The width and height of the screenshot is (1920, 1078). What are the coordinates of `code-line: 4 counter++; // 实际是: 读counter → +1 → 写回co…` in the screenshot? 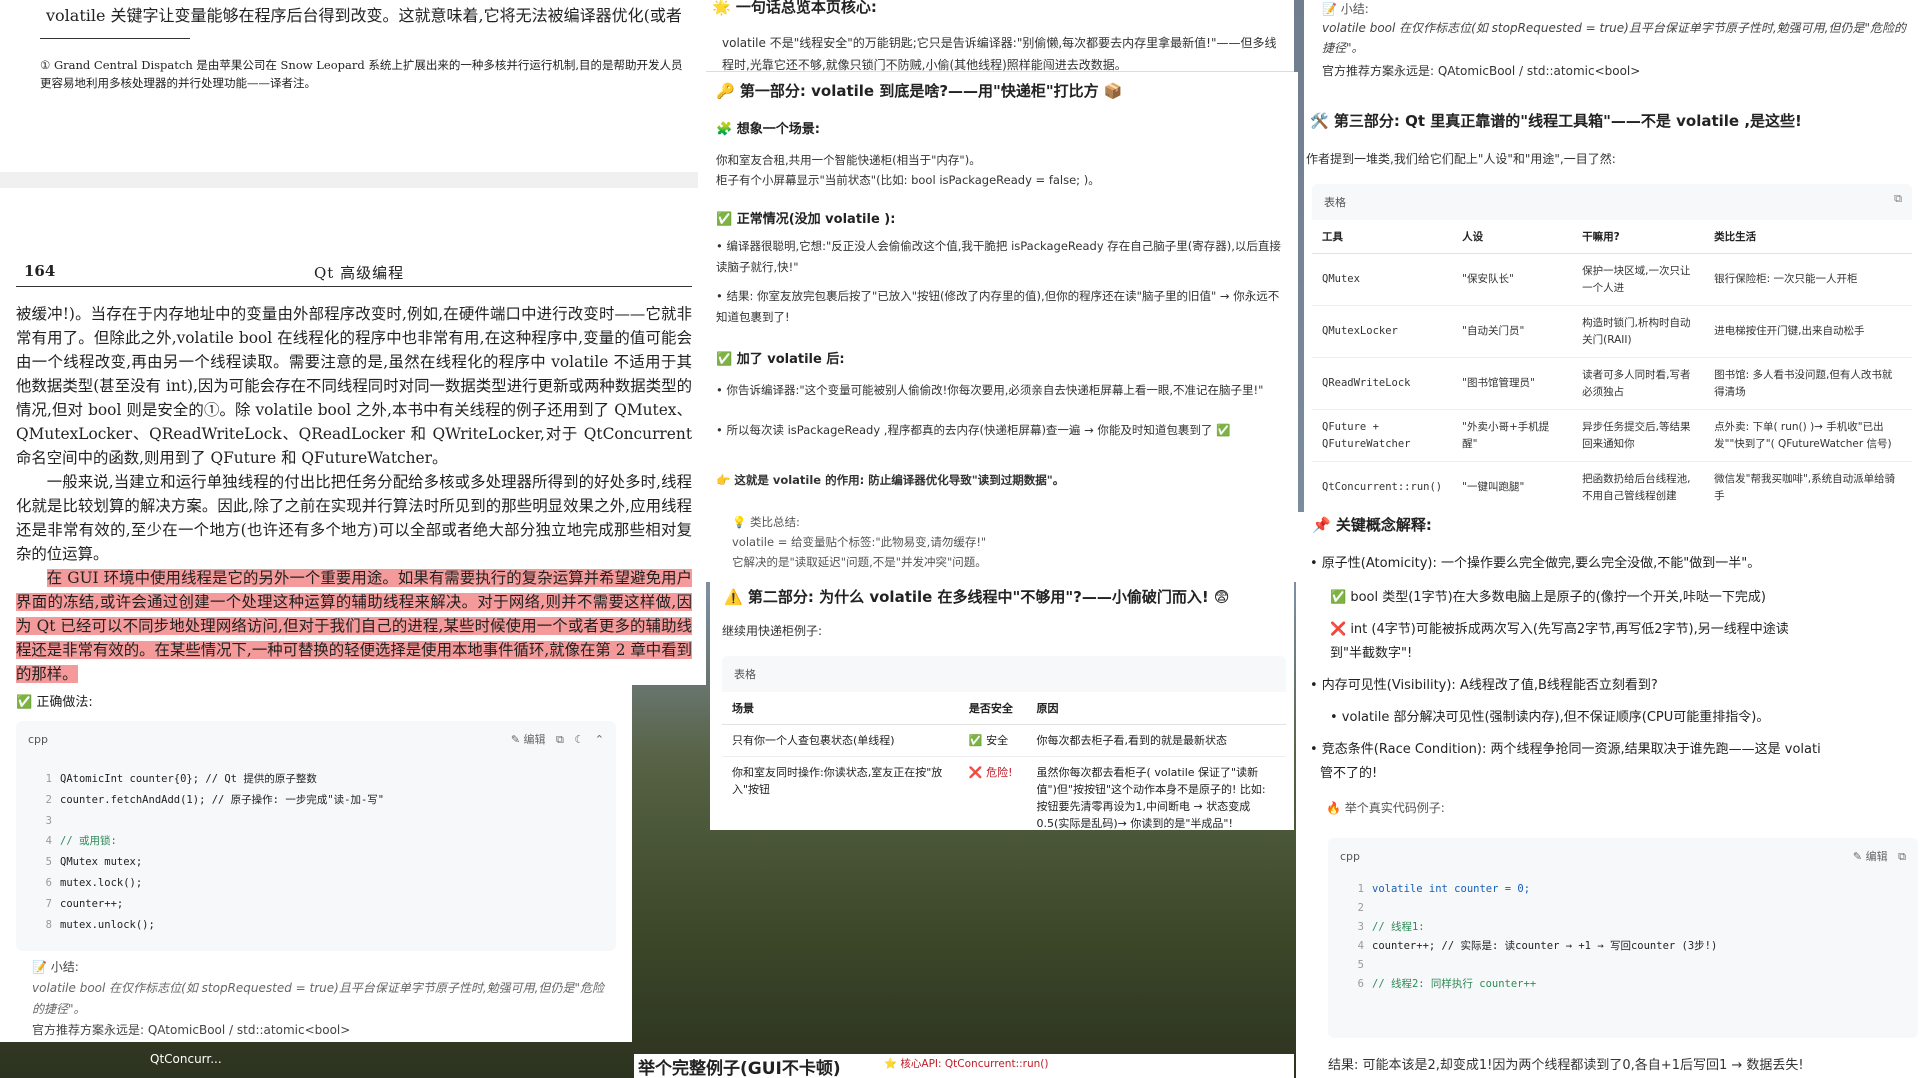 It's located at (1537, 946).